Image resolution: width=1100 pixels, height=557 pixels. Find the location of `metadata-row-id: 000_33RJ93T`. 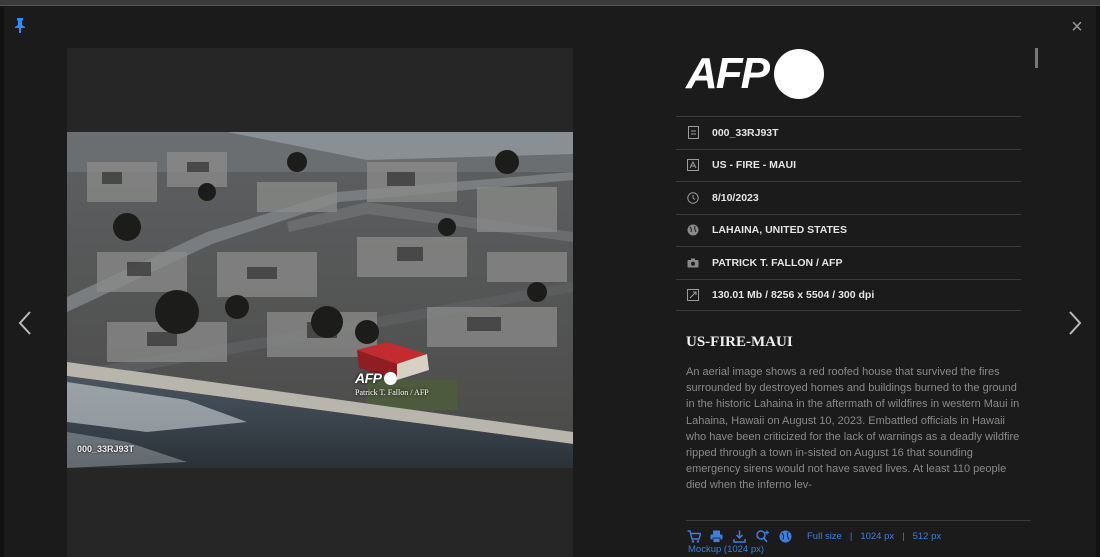

metadata-row-id: 000_33RJ93T is located at coordinates (848, 132).